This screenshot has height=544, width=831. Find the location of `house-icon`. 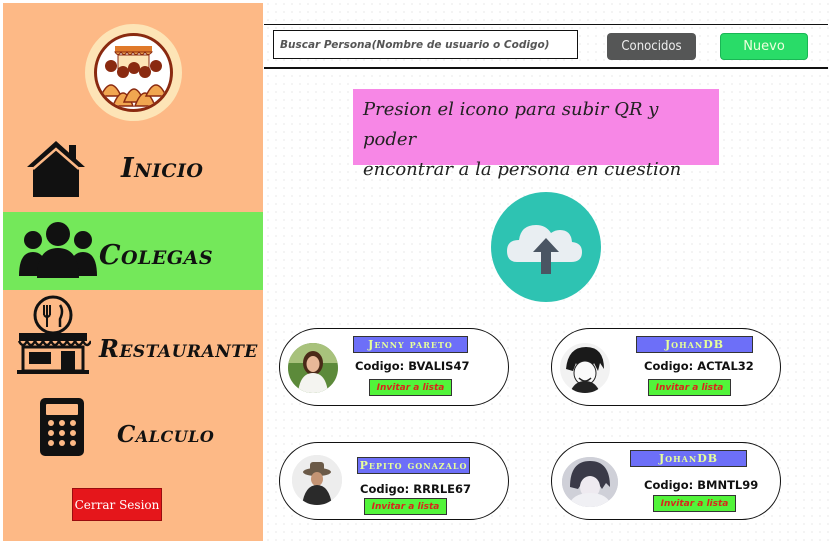

house-icon is located at coordinates (56, 171).